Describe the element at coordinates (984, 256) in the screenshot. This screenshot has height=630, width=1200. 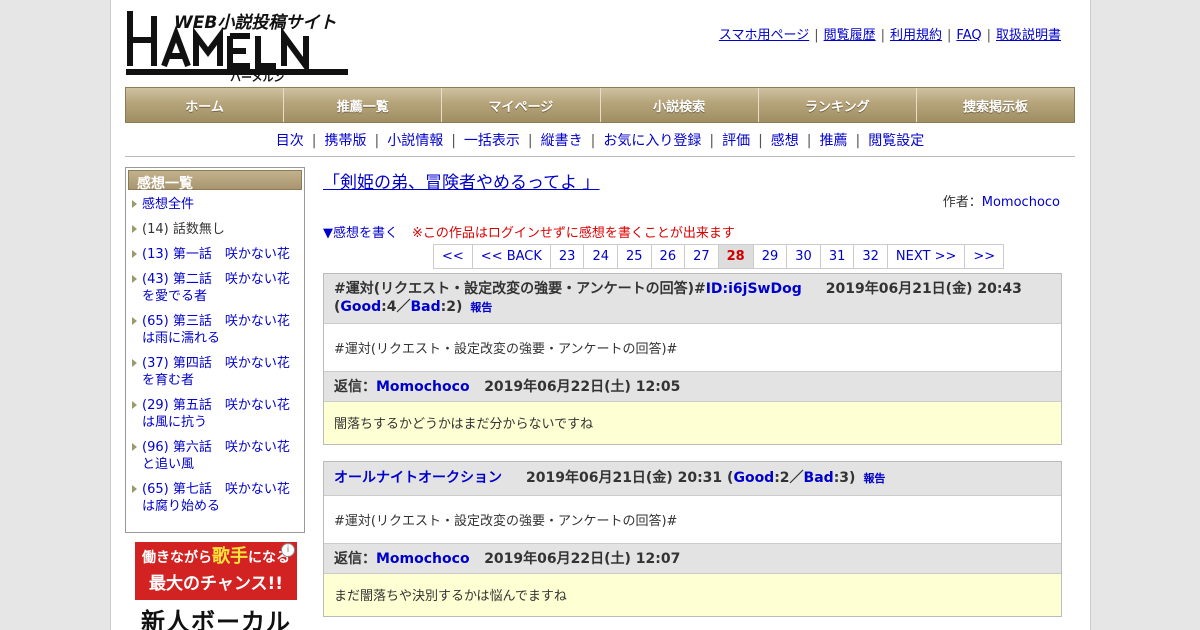
I see `pager-item: >>` at that location.